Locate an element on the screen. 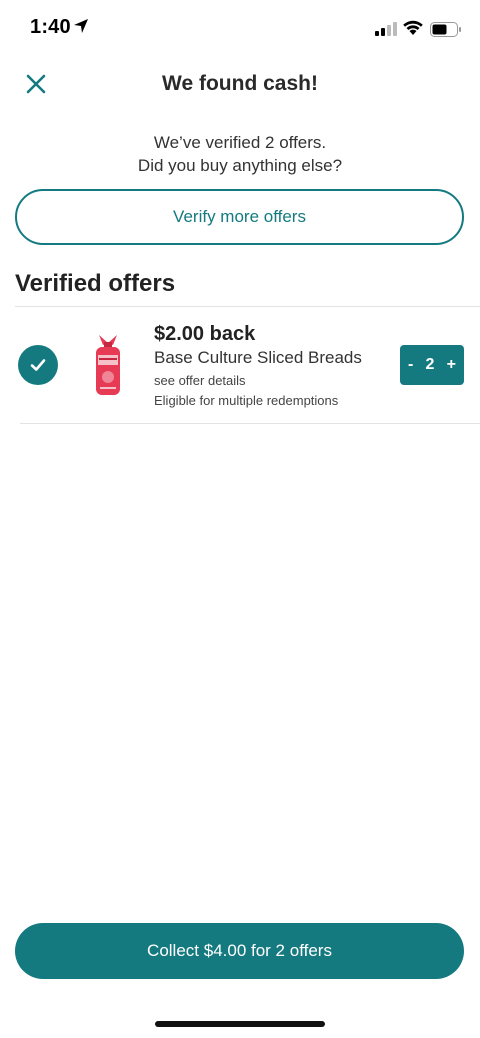  battery-icon is located at coordinates (445, 29).